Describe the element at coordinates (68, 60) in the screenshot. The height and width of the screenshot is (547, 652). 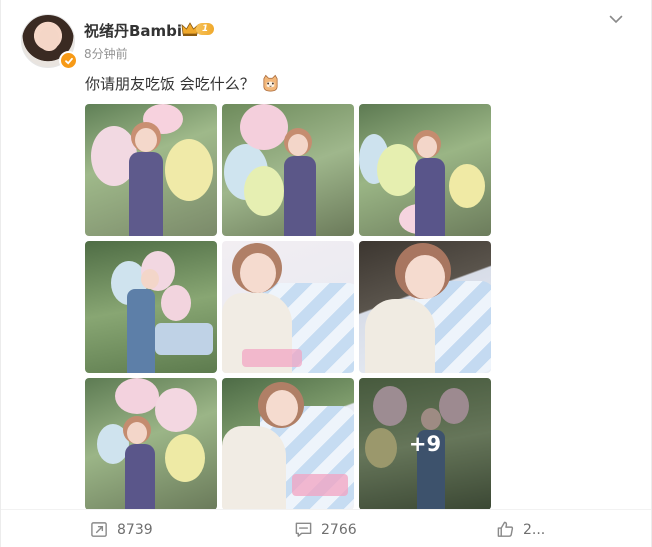
I see `verified-badge-icon` at that location.